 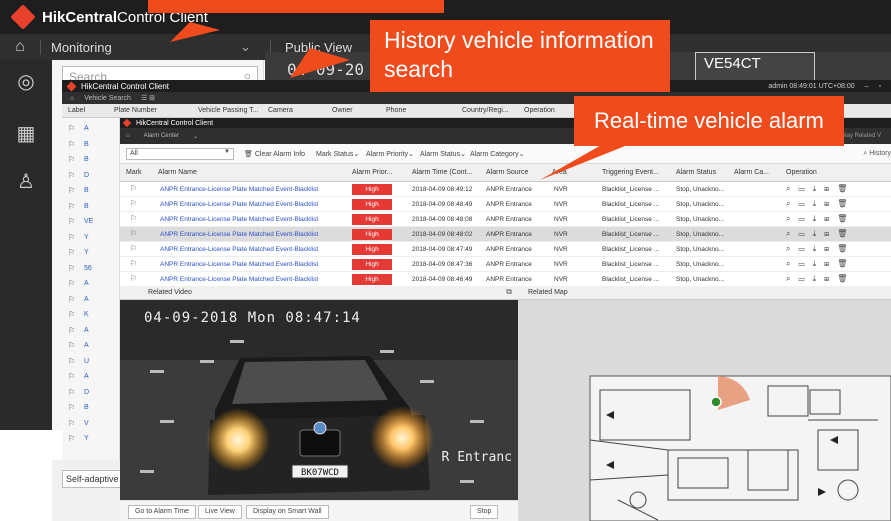 What do you see at coordinates (539, 110) in the screenshot?
I see `history-column-header: Operation` at bounding box center [539, 110].